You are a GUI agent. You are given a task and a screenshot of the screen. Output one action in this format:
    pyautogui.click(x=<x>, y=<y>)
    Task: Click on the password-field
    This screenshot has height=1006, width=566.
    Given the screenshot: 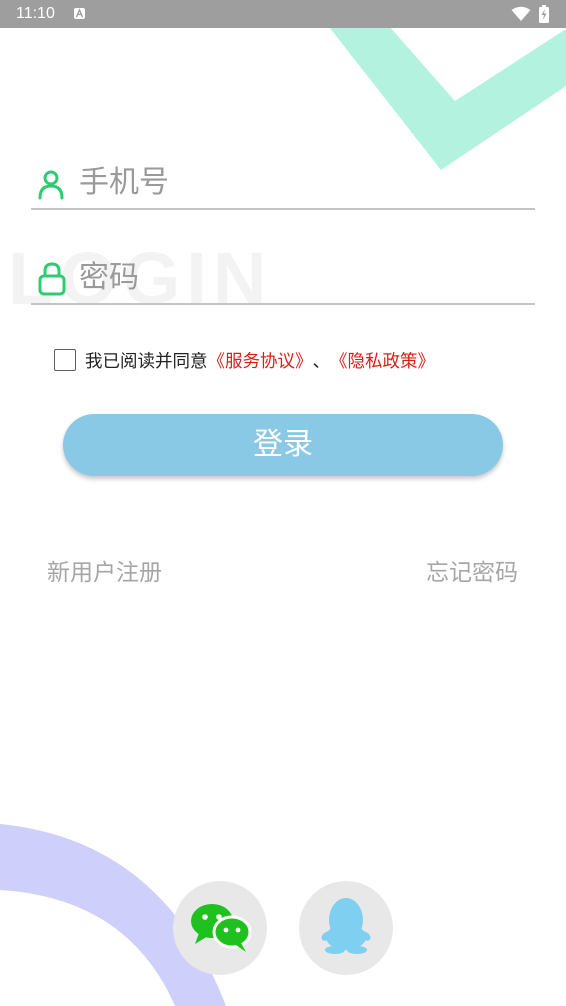 What is the action you would take?
    pyautogui.click(x=283, y=275)
    